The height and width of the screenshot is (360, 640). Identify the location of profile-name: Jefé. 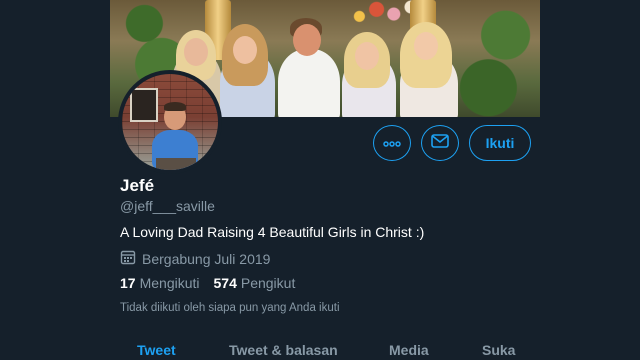
(137, 185).